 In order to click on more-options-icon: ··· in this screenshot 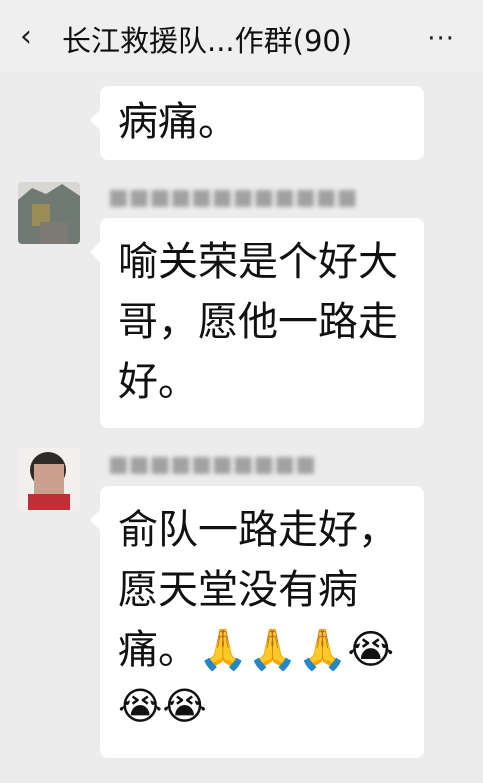, I will do `click(441, 39)`.